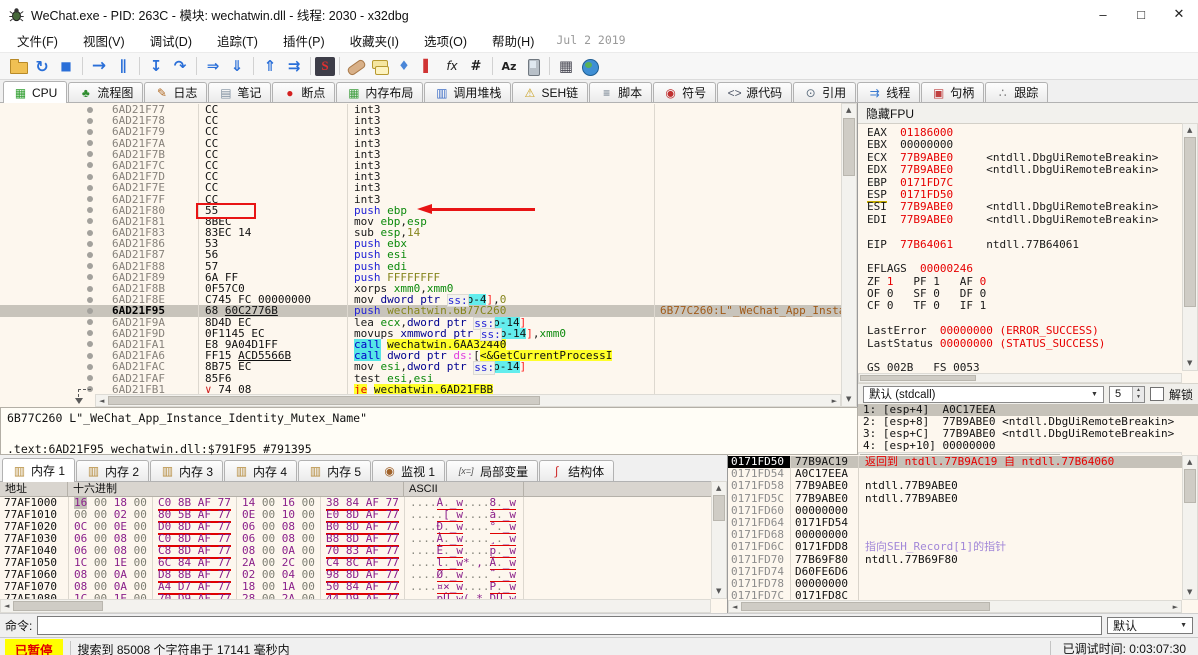  What do you see at coordinates (1137, 394) in the screenshot?
I see `spinner-buttons: ▲ ▼` at bounding box center [1137, 394].